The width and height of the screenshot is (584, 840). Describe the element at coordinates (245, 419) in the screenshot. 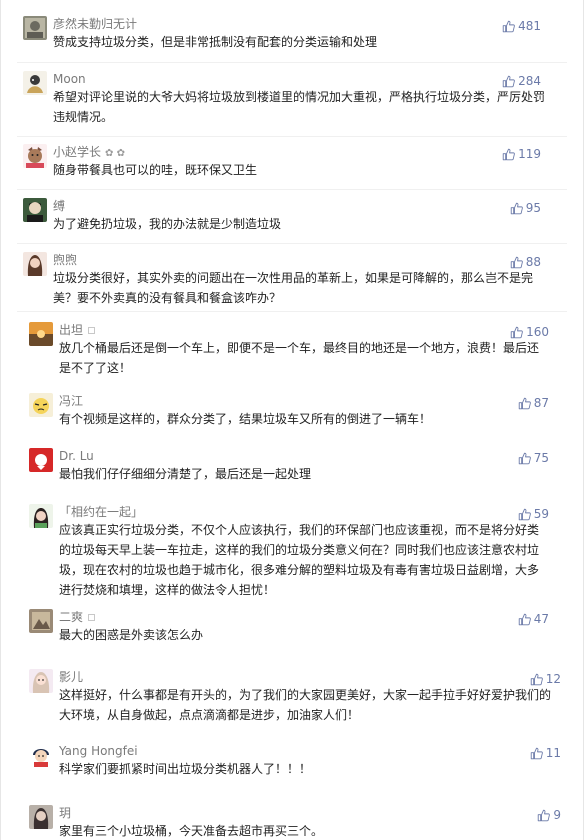

I see `comment-text: 有个视频是这样的，群众分类了，结果垃圾车又所有的倒进了一辆车！` at that location.